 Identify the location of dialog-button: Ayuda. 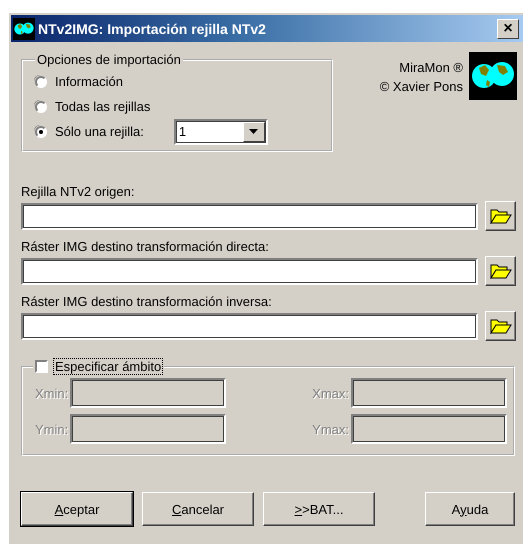
(470, 509).